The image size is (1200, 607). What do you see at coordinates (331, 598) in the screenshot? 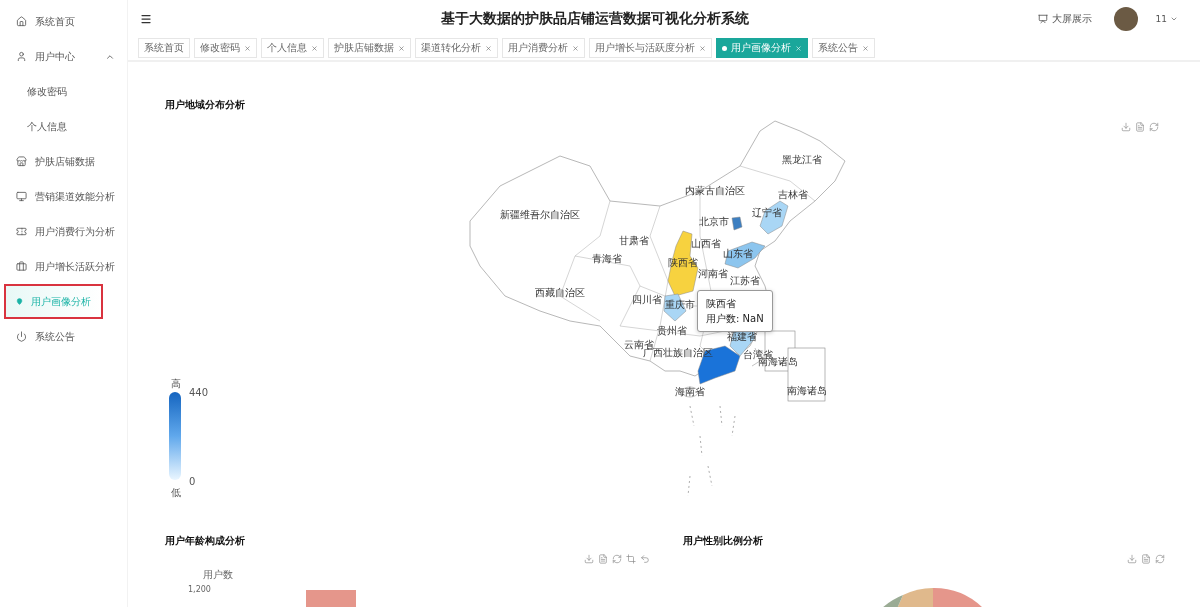
I see `chart-bar` at bounding box center [331, 598].